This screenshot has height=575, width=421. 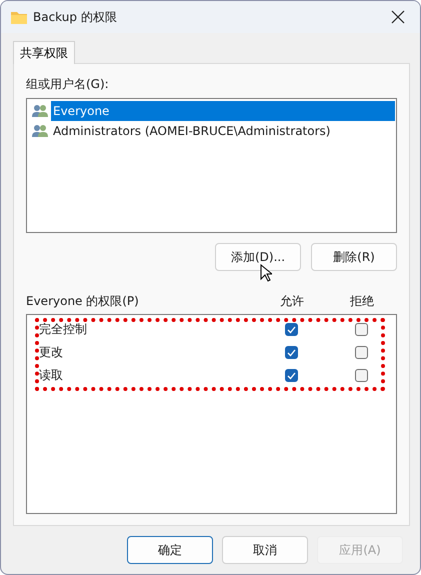 I want to click on column-header: 拒绝, so click(x=362, y=301).